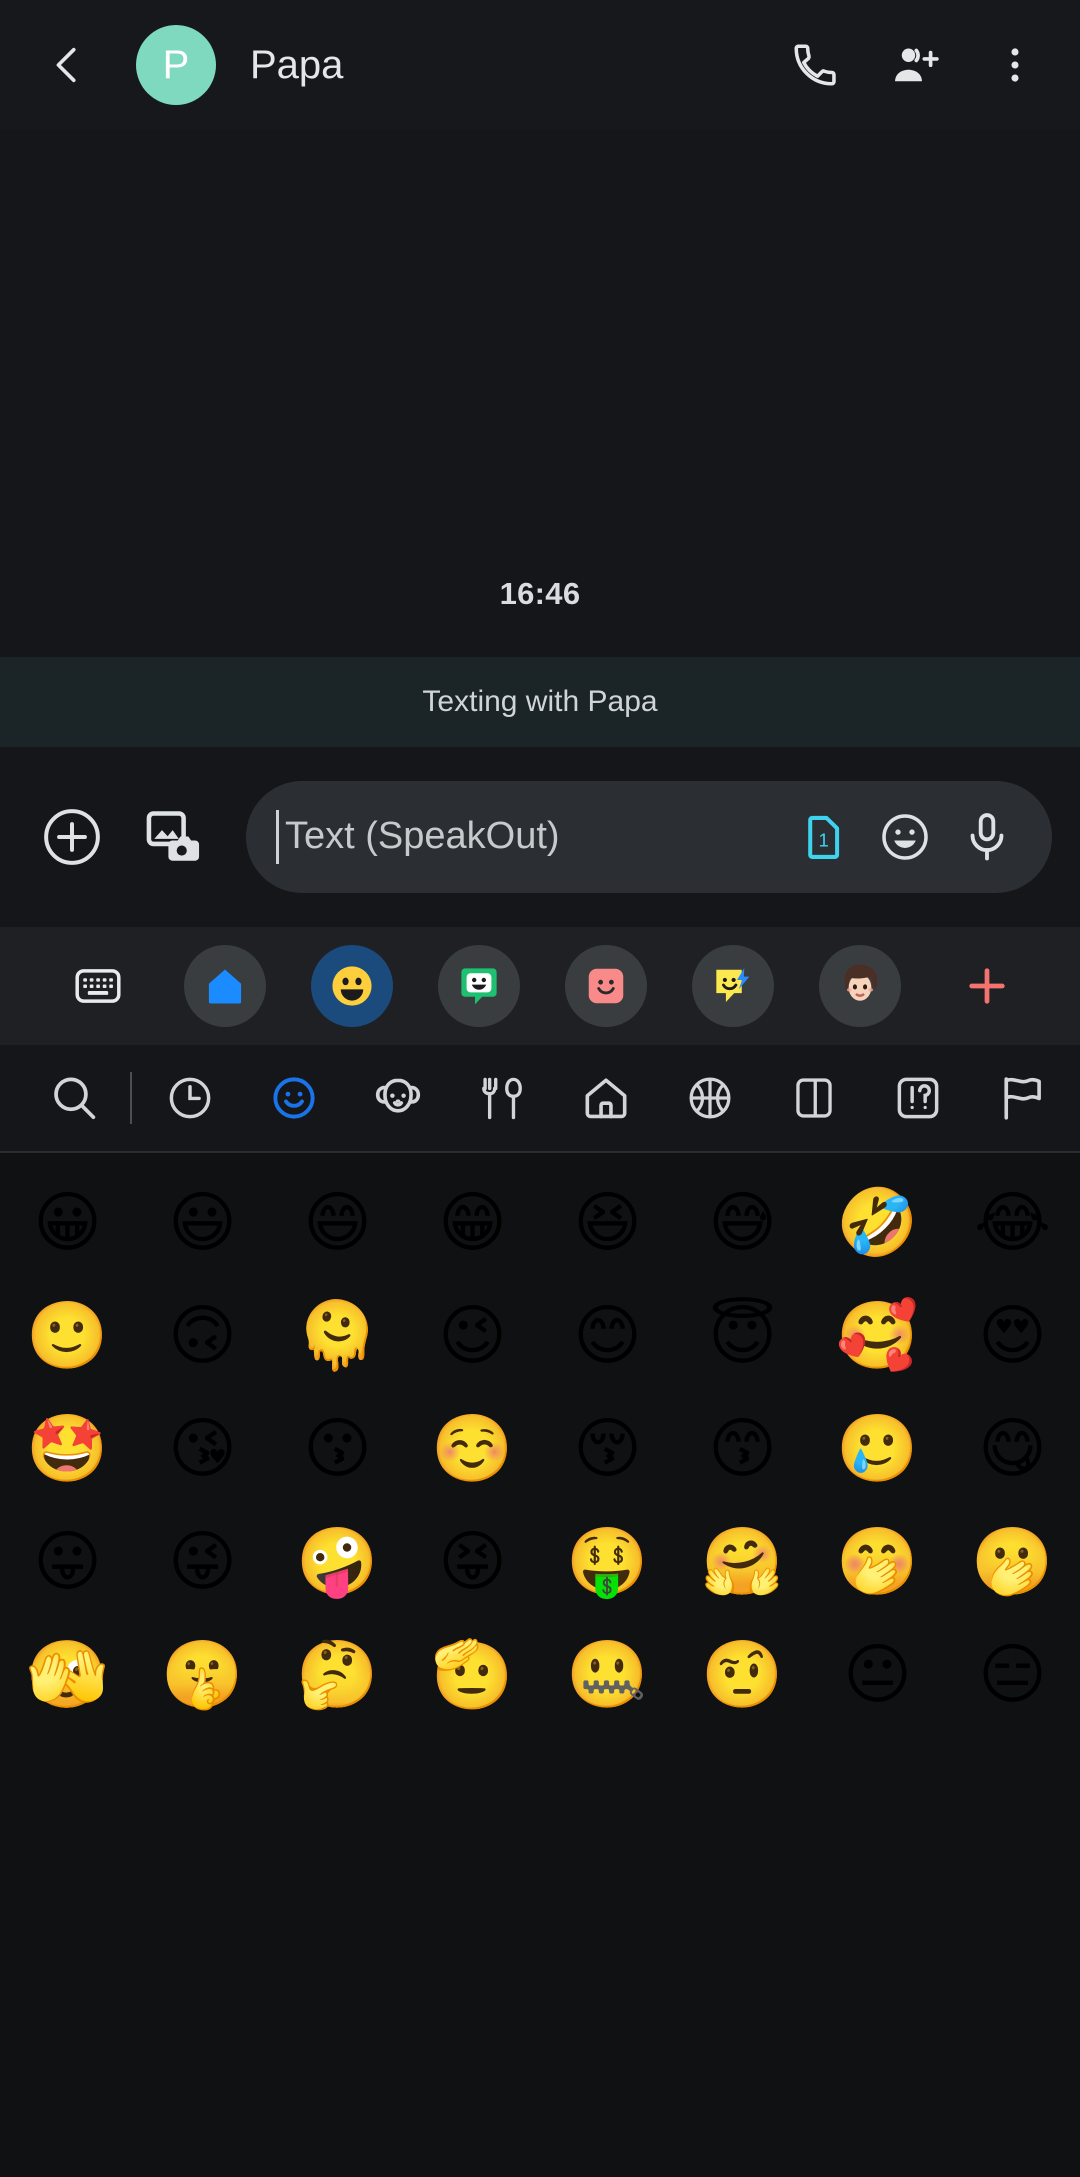 The image size is (1080, 2177). I want to click on flags-icon, so click(1022, 1098).